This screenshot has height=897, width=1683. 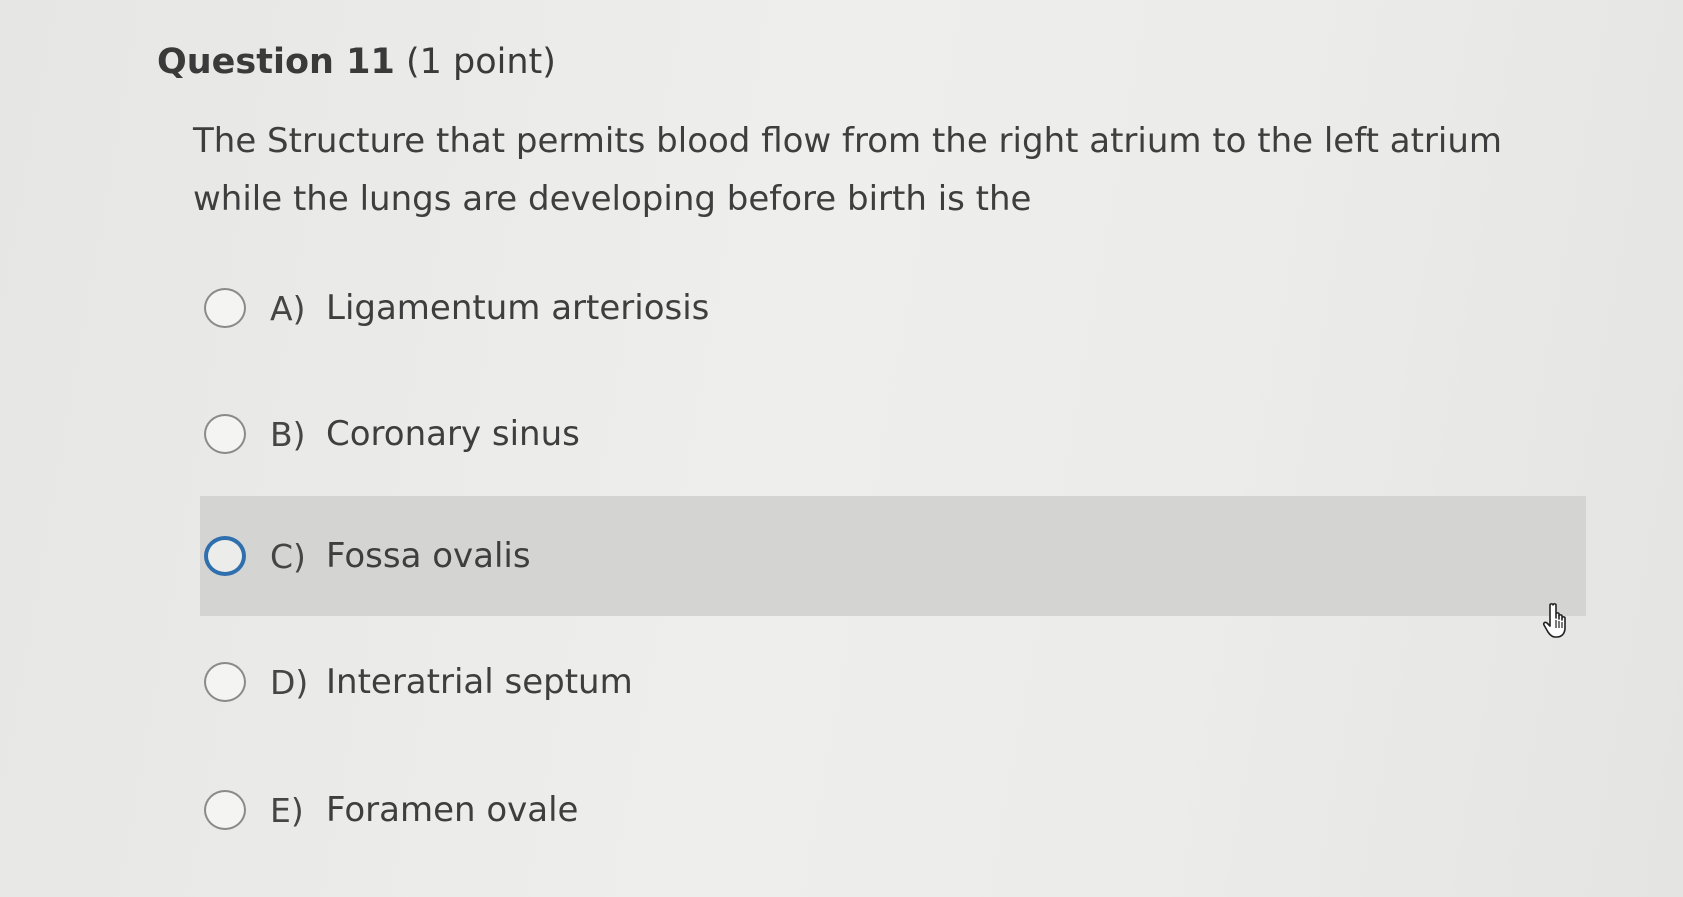 What do you see at coordinates (428, 556) in the screenshot?
I see `option-label: Fossa ovalis` at bounding box center [428, 556].